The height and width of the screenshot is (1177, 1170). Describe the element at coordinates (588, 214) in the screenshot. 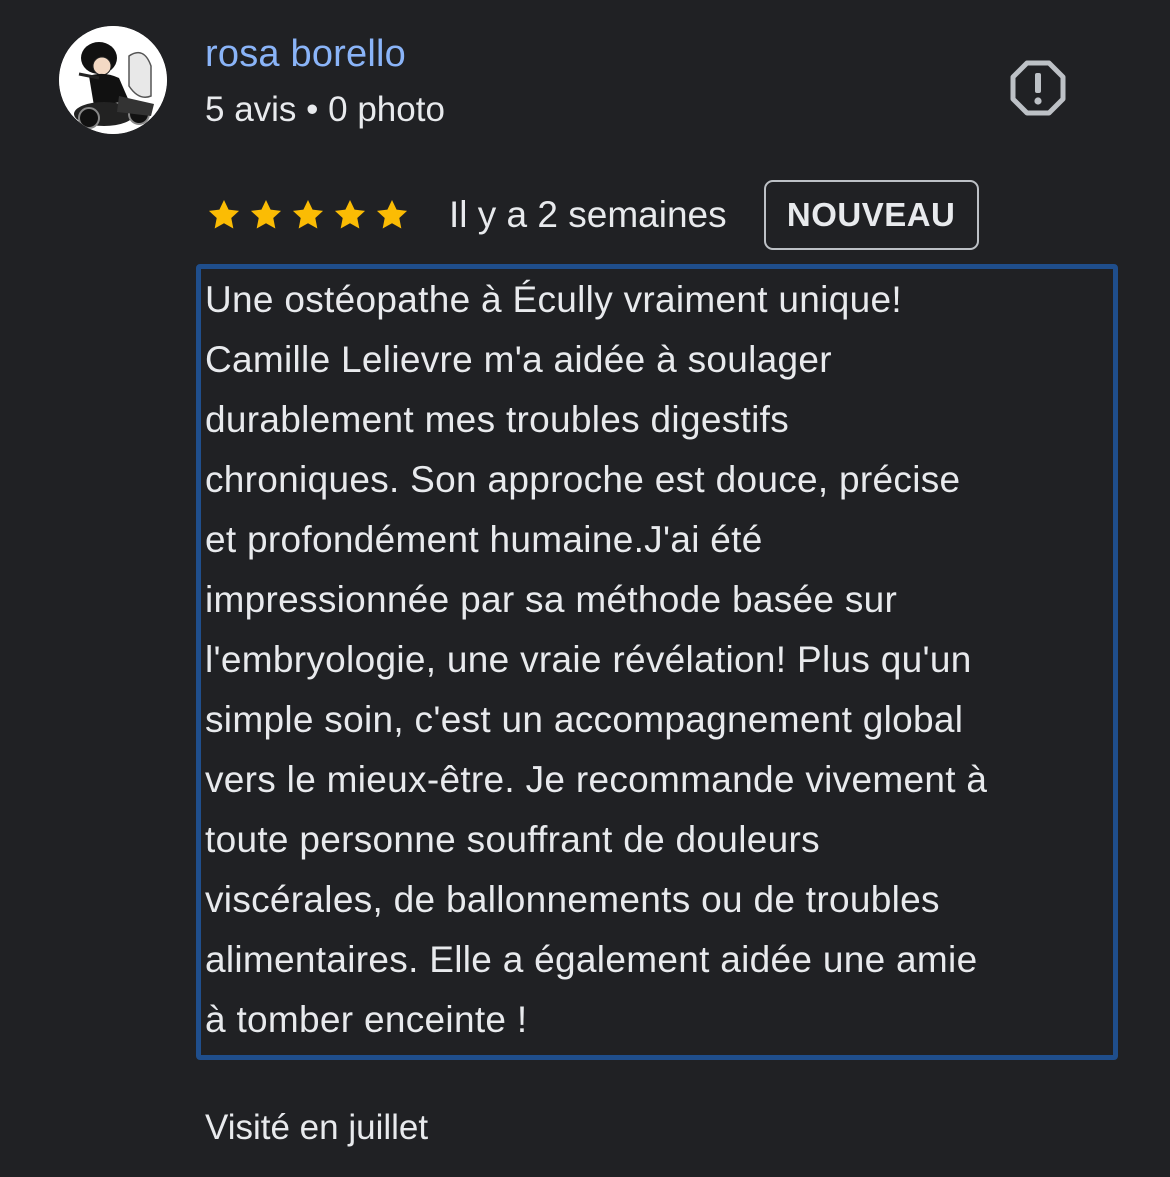

I see `review-date: Il y a 2 semaines` at that location.